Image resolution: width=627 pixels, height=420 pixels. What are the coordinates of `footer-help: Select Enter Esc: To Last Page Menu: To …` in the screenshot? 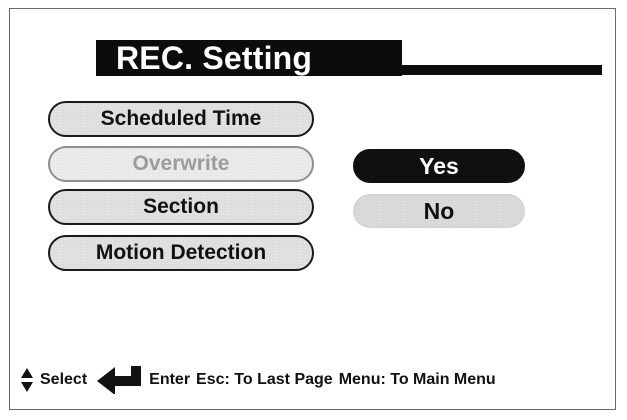 It's located at (258, 380).